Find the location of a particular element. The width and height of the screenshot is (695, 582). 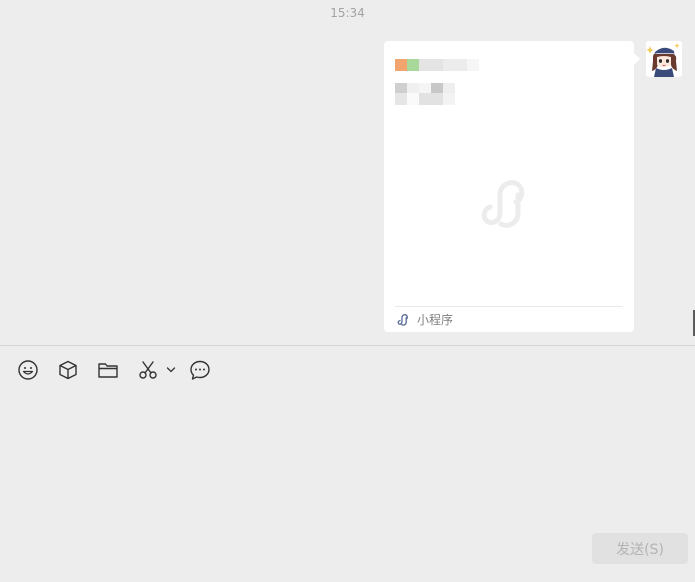

anime-avatar-icon is located at coordinates (664, 59).